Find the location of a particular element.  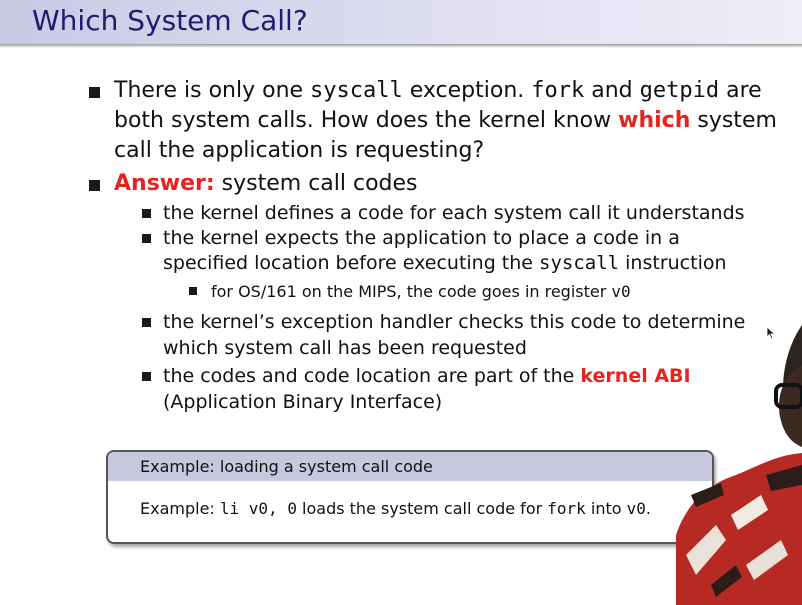

bullet-2-answer: Answer: system call codes is located at coordinates (266, 183).